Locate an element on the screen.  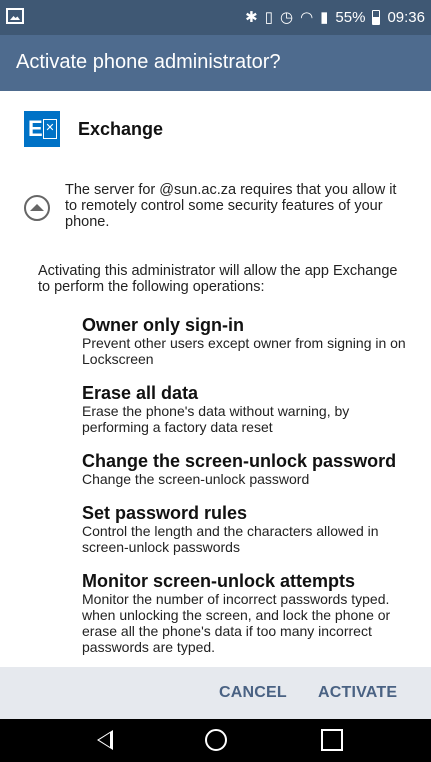
cancel-button: CANCEL is located at coordinates (253, 693).